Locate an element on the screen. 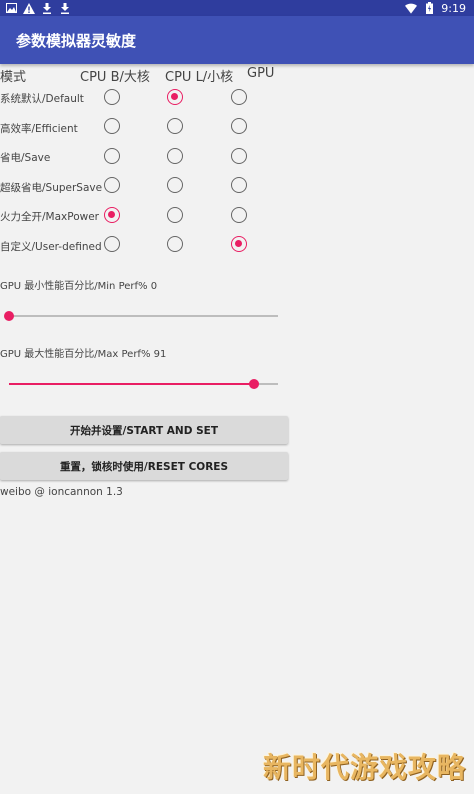 Image resolution: width=474 pixels, height=794 pixels. radio-maxpower-cpu-big is located at coordinates (112, 215).